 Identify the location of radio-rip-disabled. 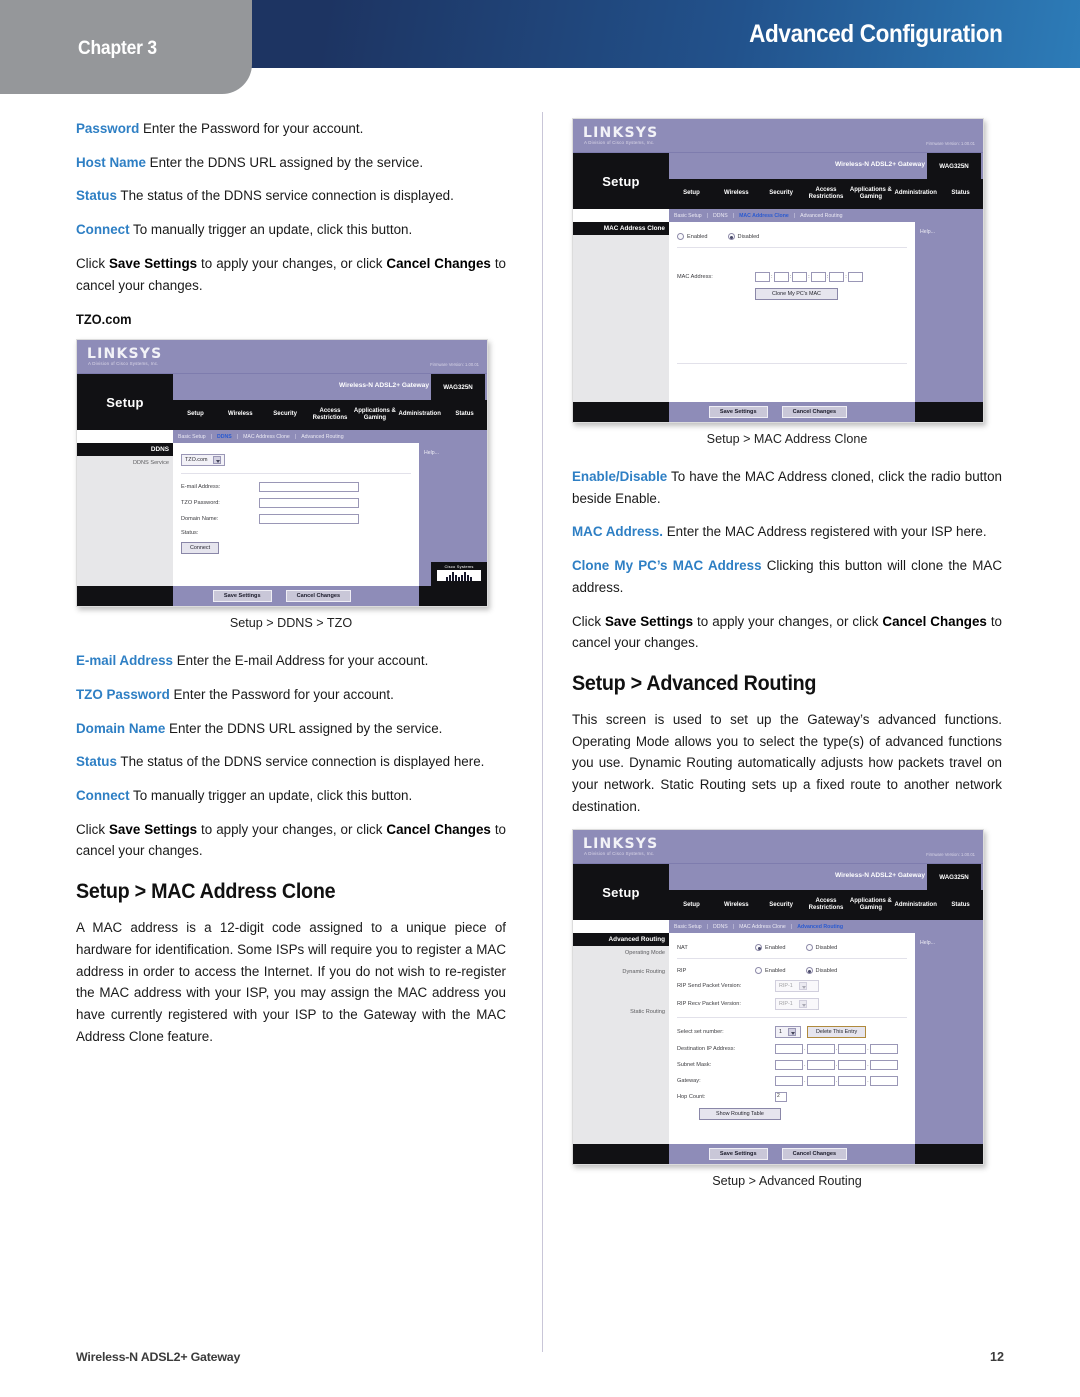
(809, 971).